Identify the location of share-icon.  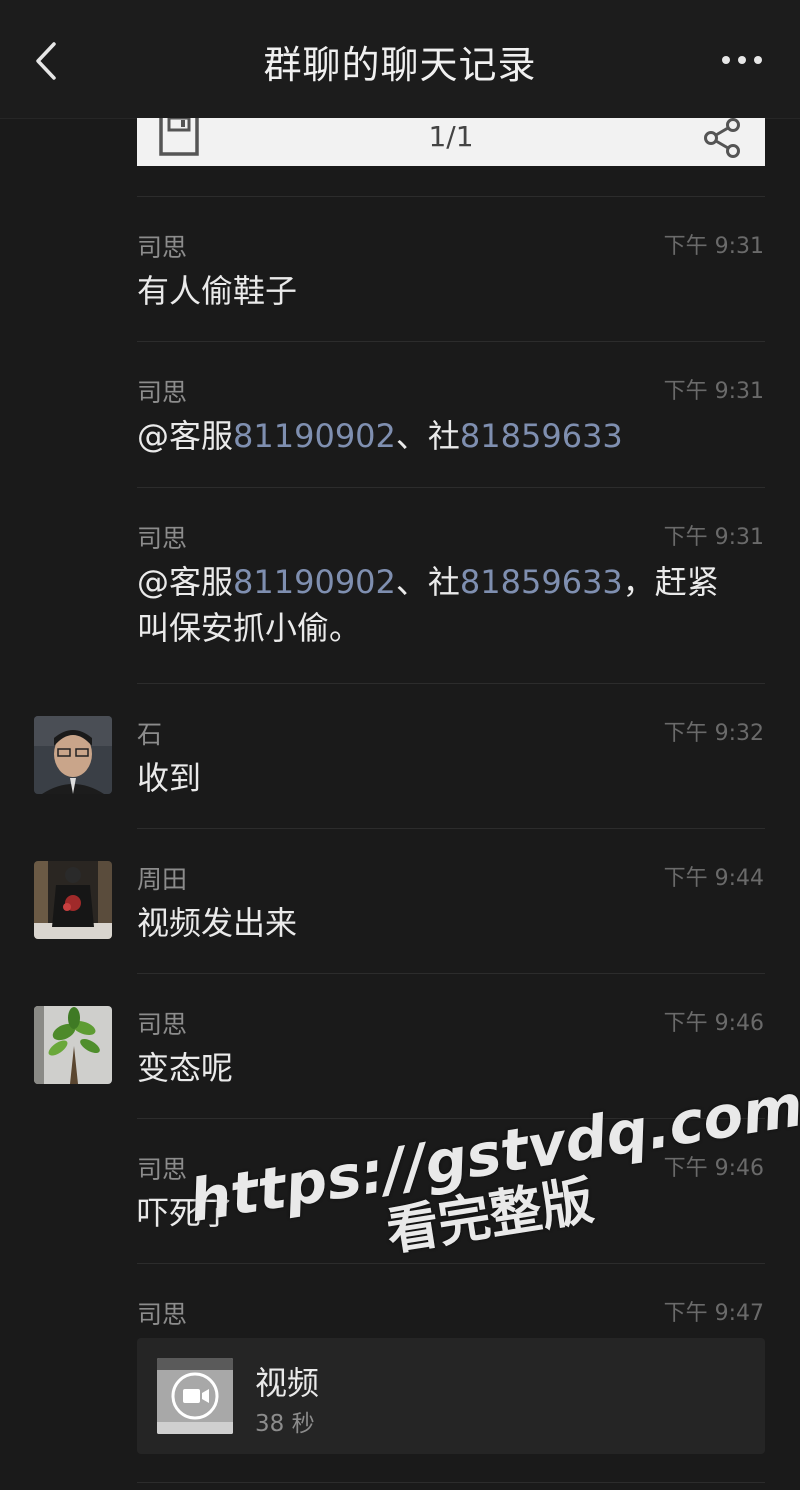
(722, 138).